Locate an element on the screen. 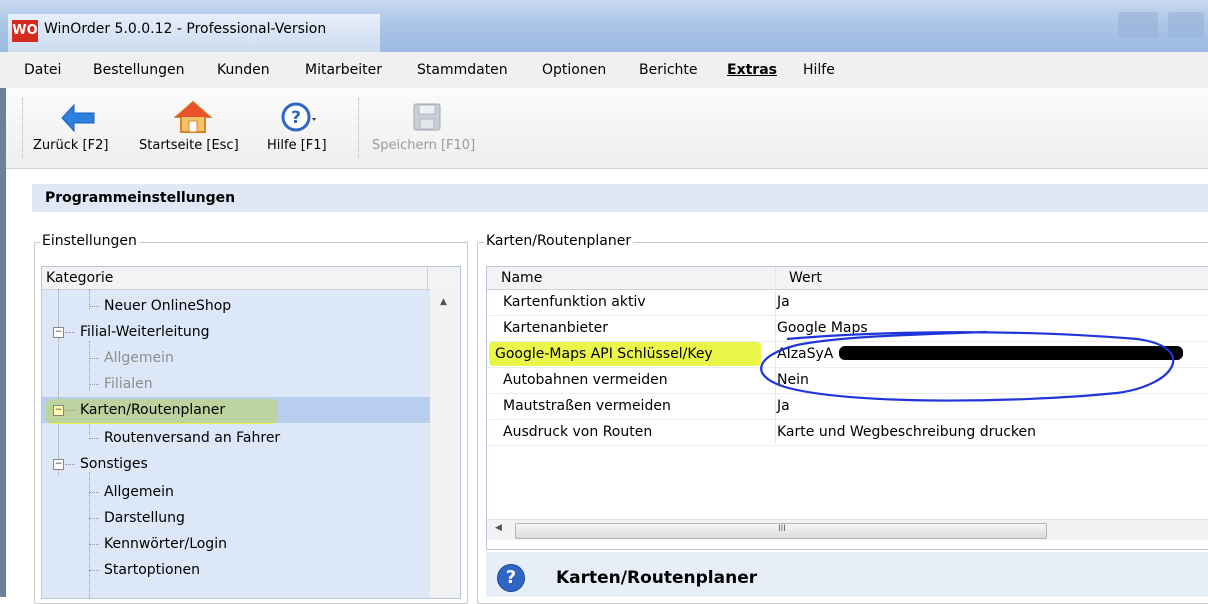  back-label: Zurück [F2] is located at coordinates (71, 145).